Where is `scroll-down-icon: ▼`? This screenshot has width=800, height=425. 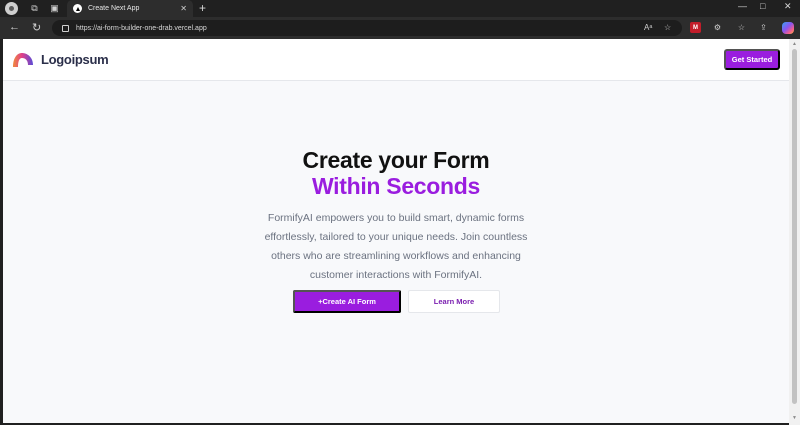
scroll-down-icon: ▼ is located at coordinates (794, 418).